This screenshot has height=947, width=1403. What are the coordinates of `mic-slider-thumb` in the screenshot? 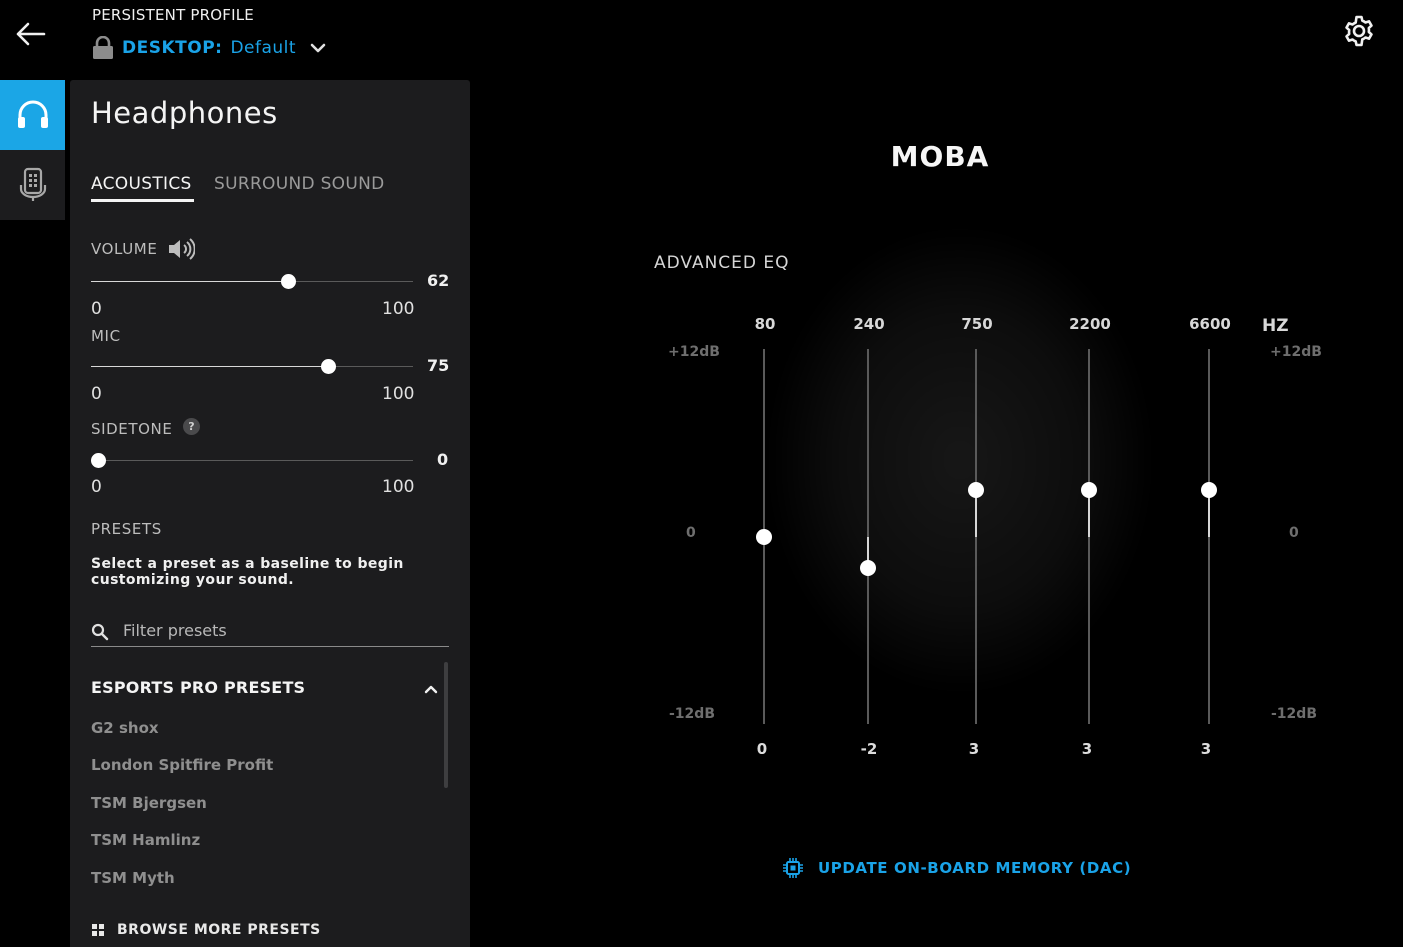 It's located at (328, 366).